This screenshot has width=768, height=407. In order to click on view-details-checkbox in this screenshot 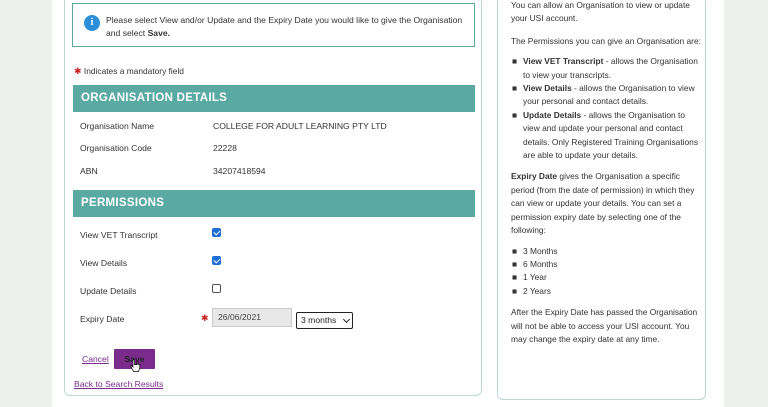, I will do `click(216, 260)`.